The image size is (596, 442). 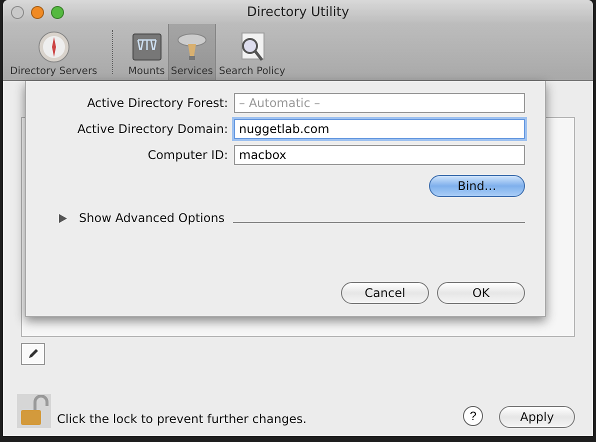 I want to click on zoom-button, so click(x=57, y=12).